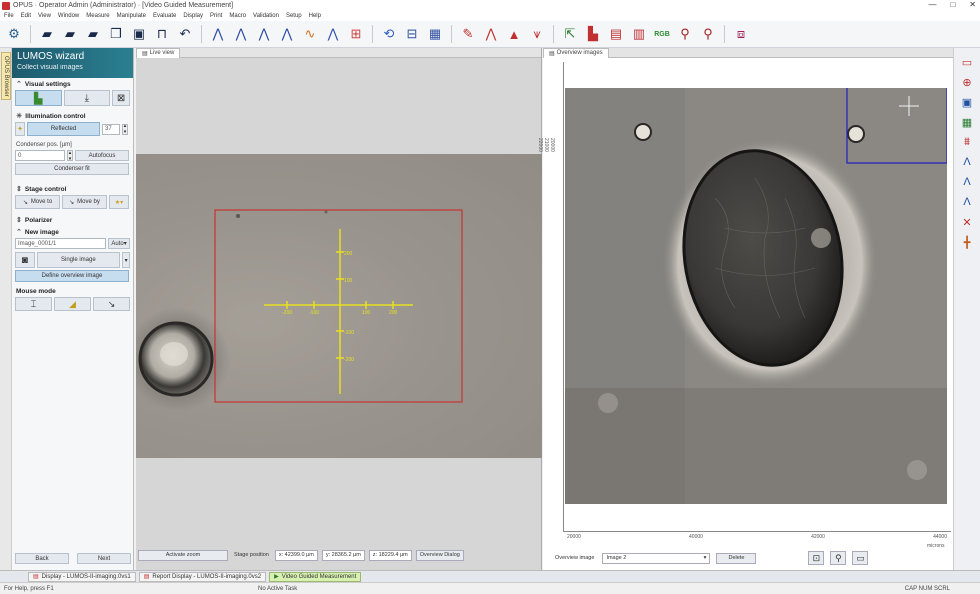  Describe the element at coordinates (439, 555) in the screenshot. I see `overview-dialog-button: Overview Dialog` at that location.